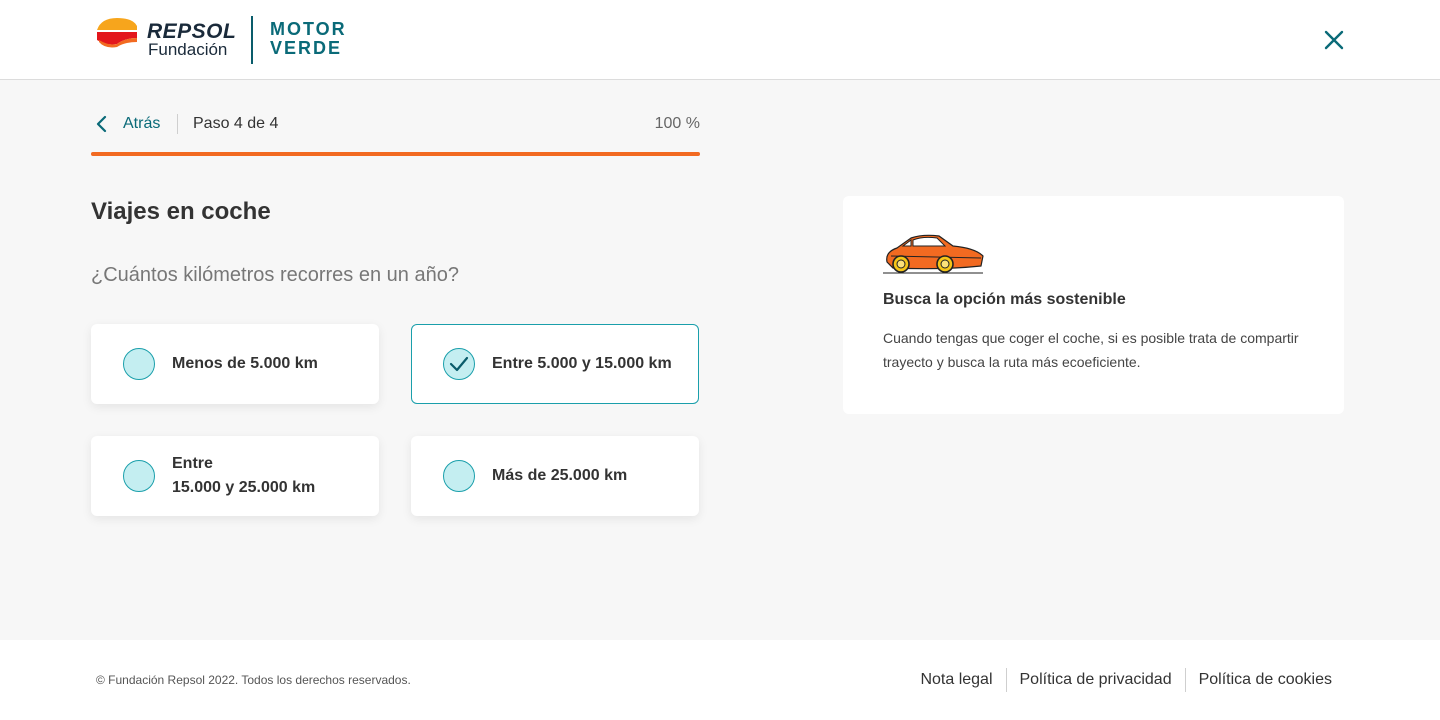  What do you see at coordinates (720, 40) in the screenshot?
I see `header: REPSOL Fundación MOTOR VERDE` at bounding box center [720, 40].